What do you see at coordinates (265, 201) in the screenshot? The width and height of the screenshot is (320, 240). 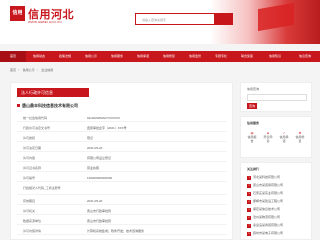 I see `rank-item: 4 邯郸市某建设工程公司` at bounding box center [265, 201].